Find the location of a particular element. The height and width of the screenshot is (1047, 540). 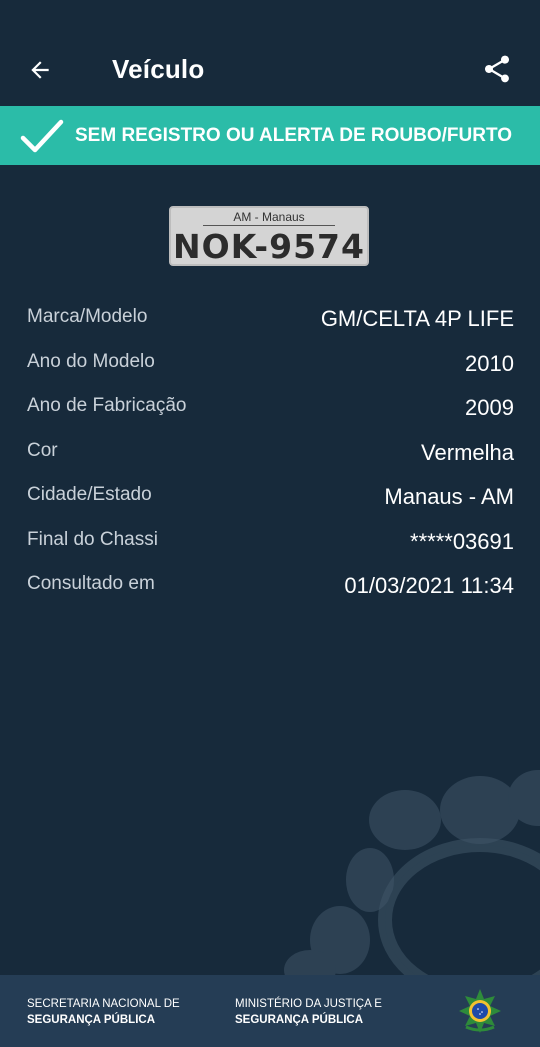

footer-left-line1: SECRETARIA NACIONAL DE is located at coordinates (103, 1004).